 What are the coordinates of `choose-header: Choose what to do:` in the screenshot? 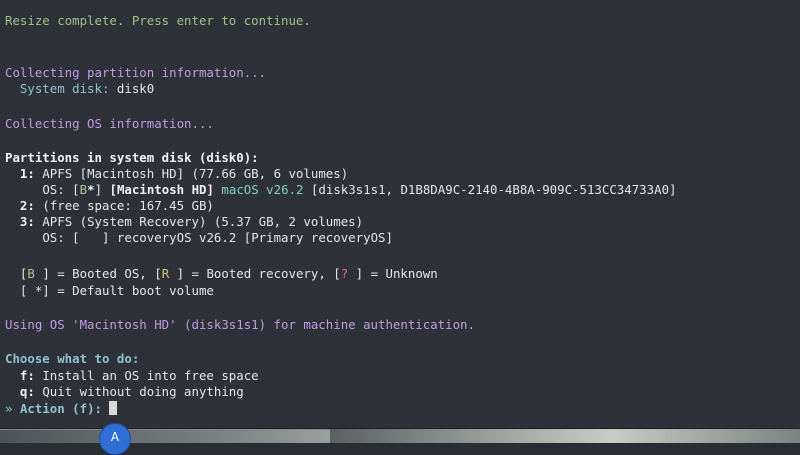 It's located at (72, 358).